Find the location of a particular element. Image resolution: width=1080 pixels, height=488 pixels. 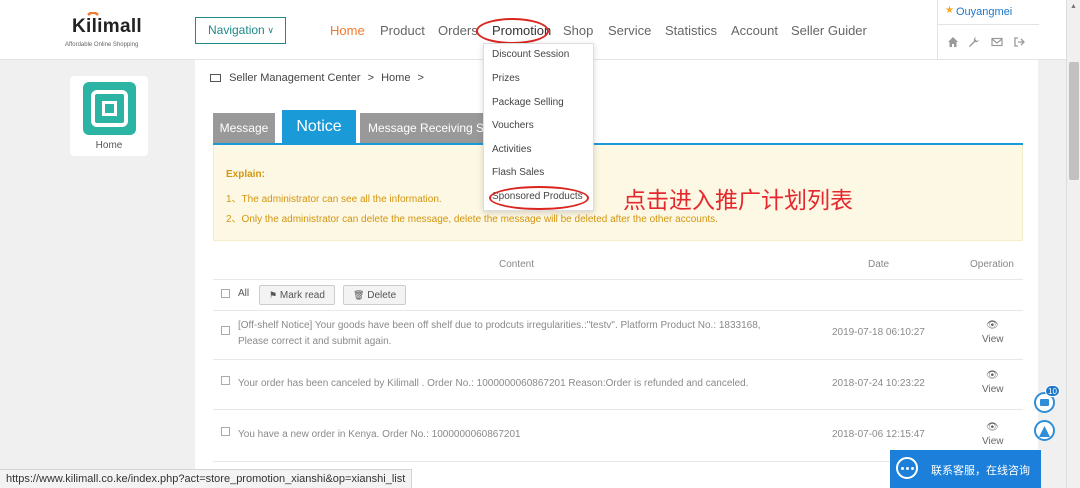

select-all-checkbox is located at coordinates (225, 293).